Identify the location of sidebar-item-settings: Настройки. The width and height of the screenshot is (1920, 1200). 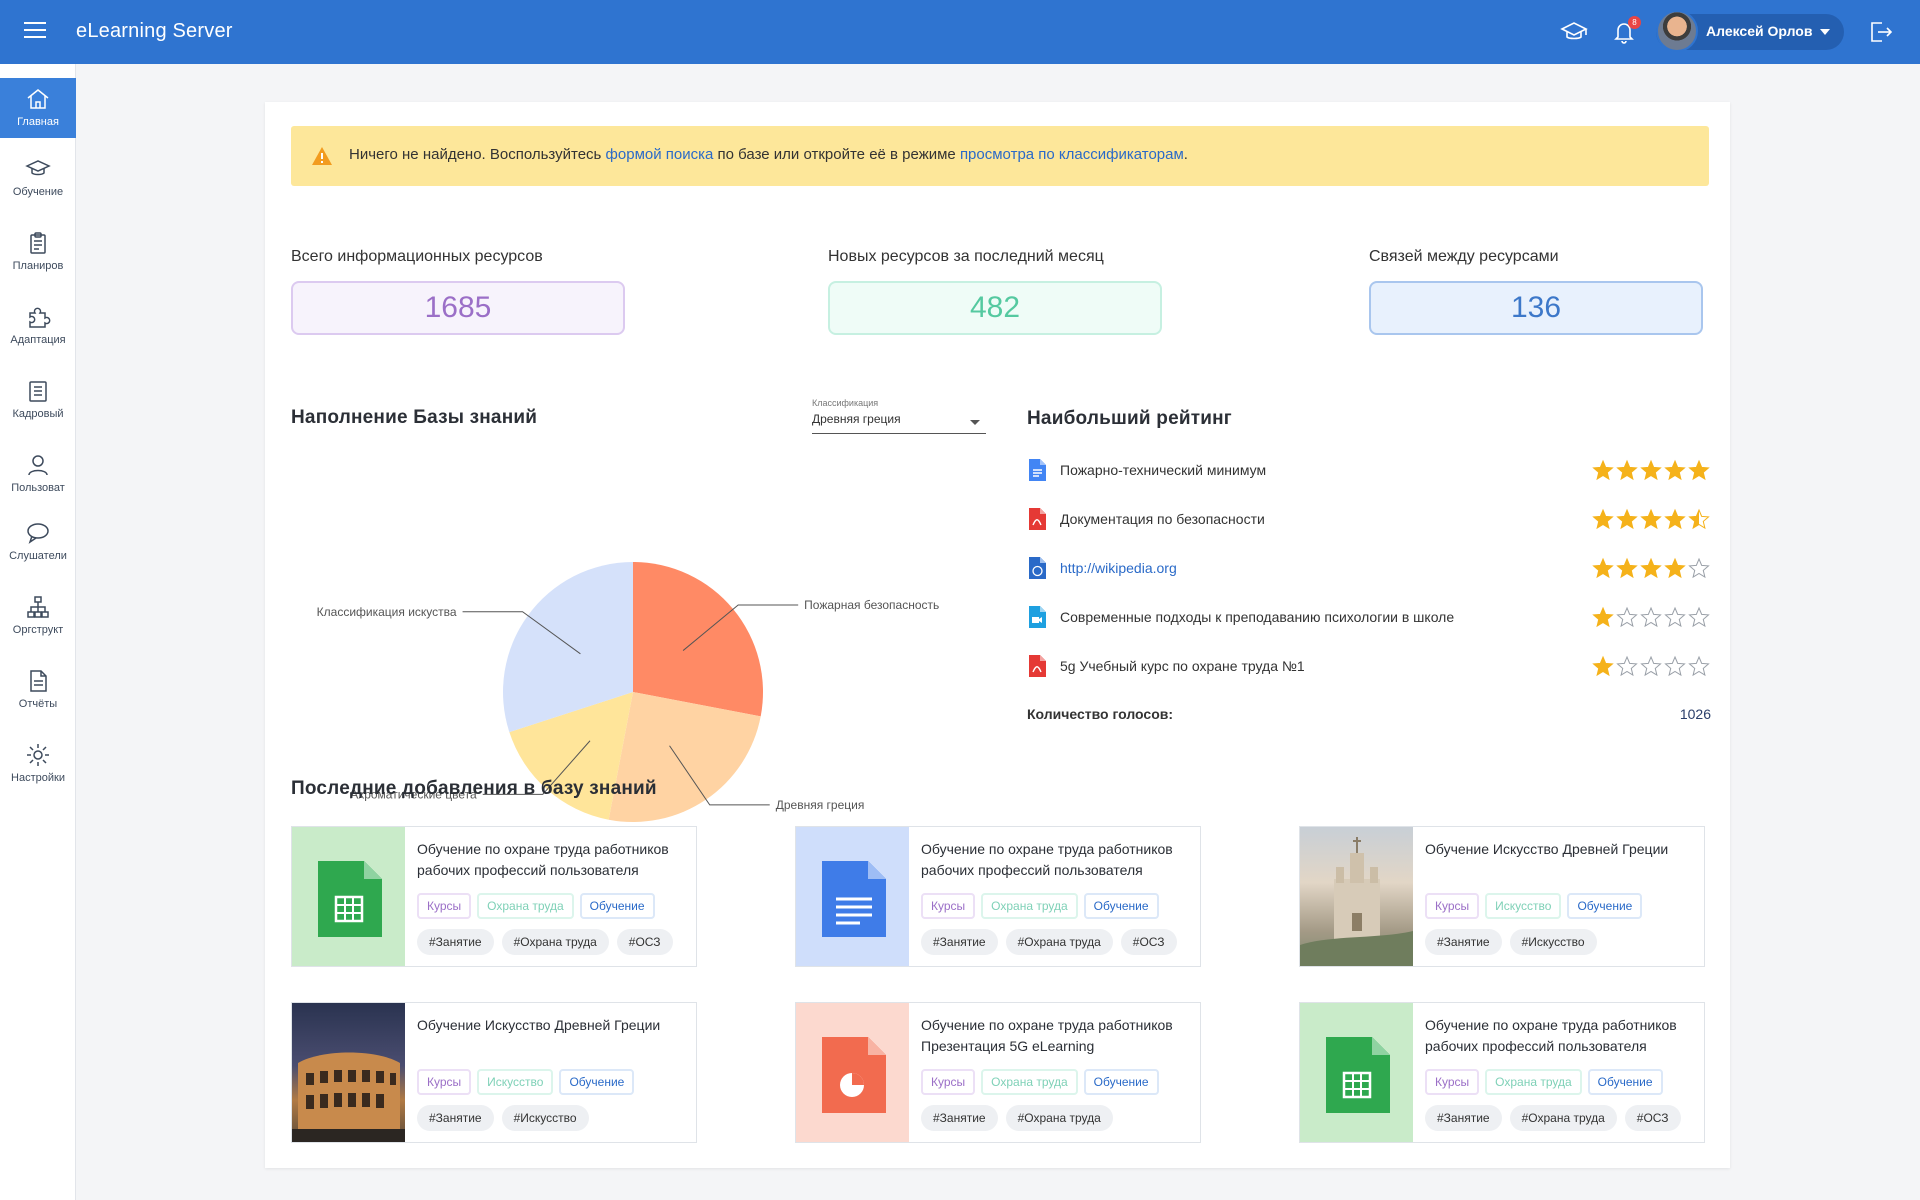
(38, 764).